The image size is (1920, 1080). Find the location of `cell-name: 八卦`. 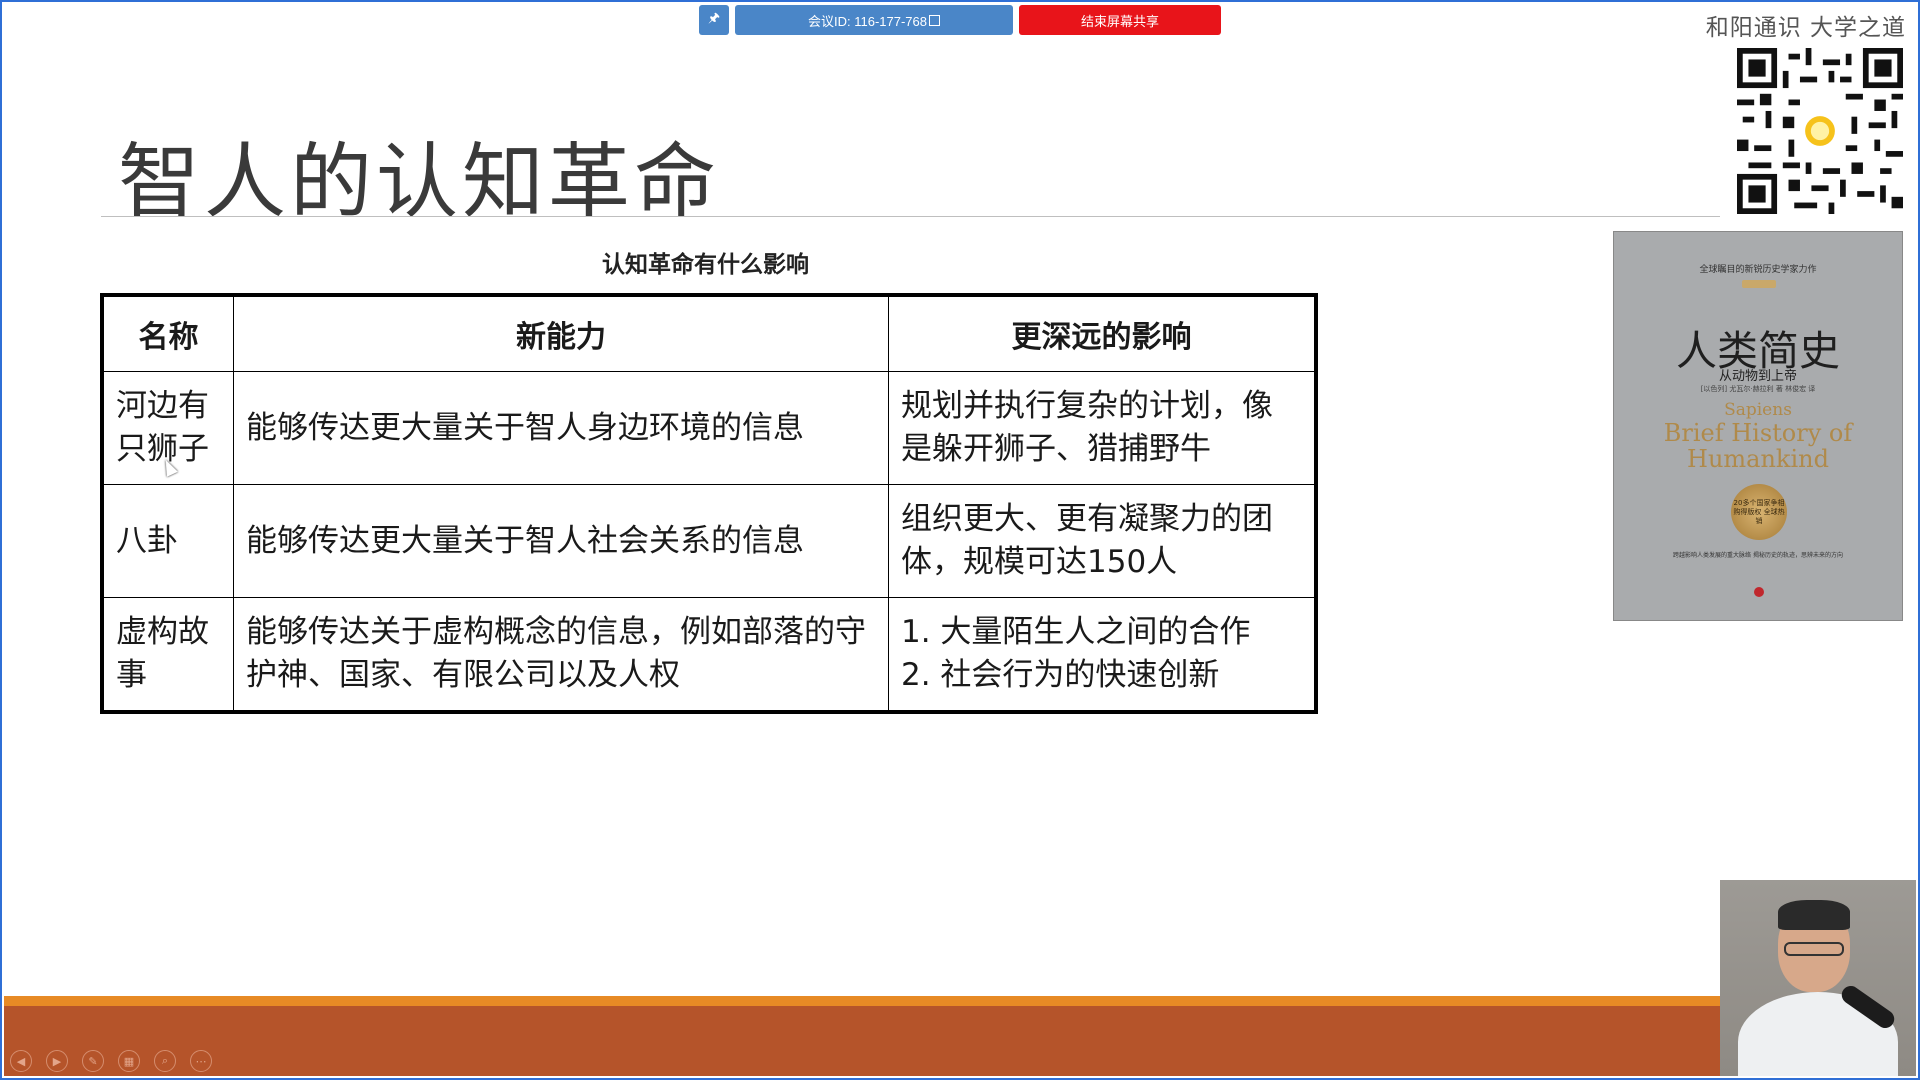

cell-name: 八卦 is located at coordinates (167, 541).